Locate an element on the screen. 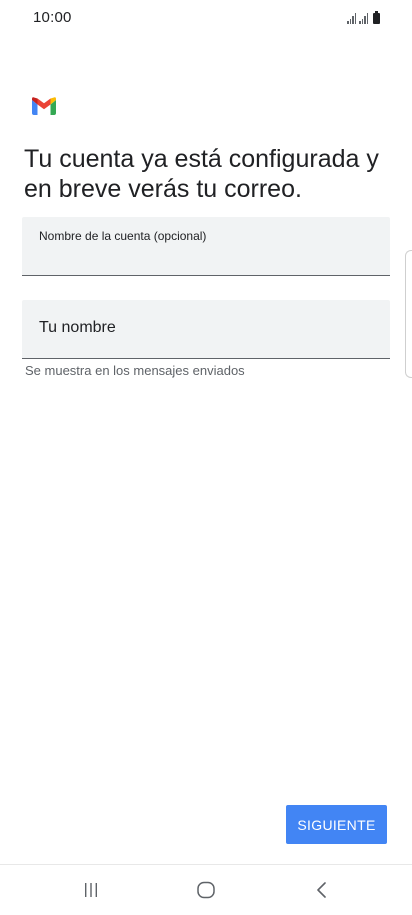 Image resolution: width=412 pixels, height=915 pixels. battery-icon is located at coordinates (376, 17).